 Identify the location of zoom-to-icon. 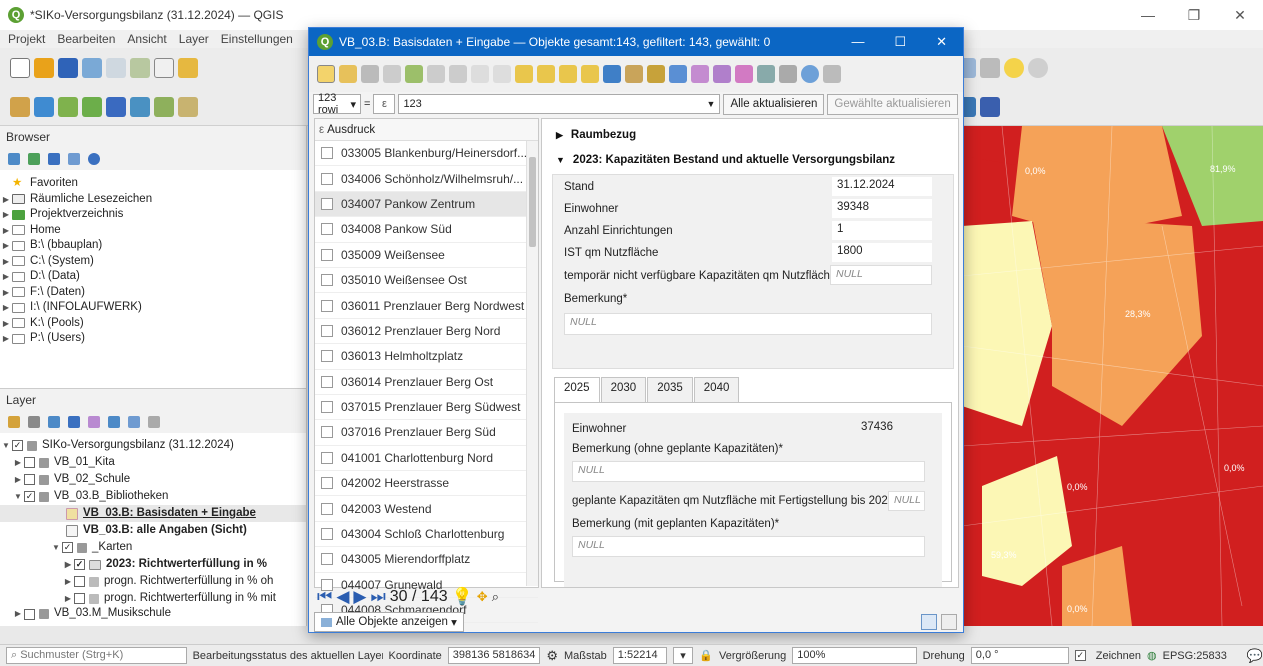
(678, 74).